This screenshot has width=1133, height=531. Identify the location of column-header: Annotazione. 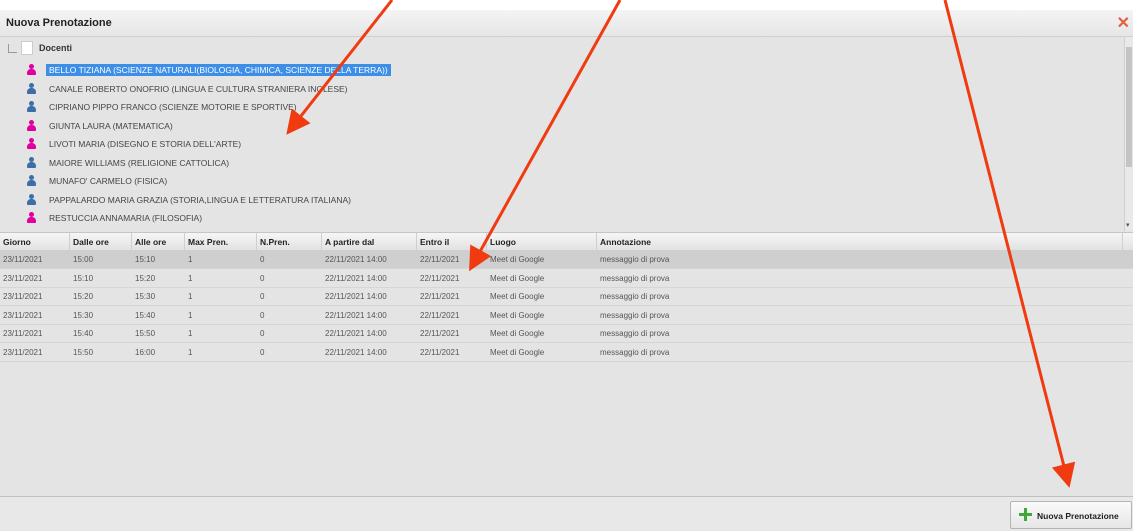
(625, 242).